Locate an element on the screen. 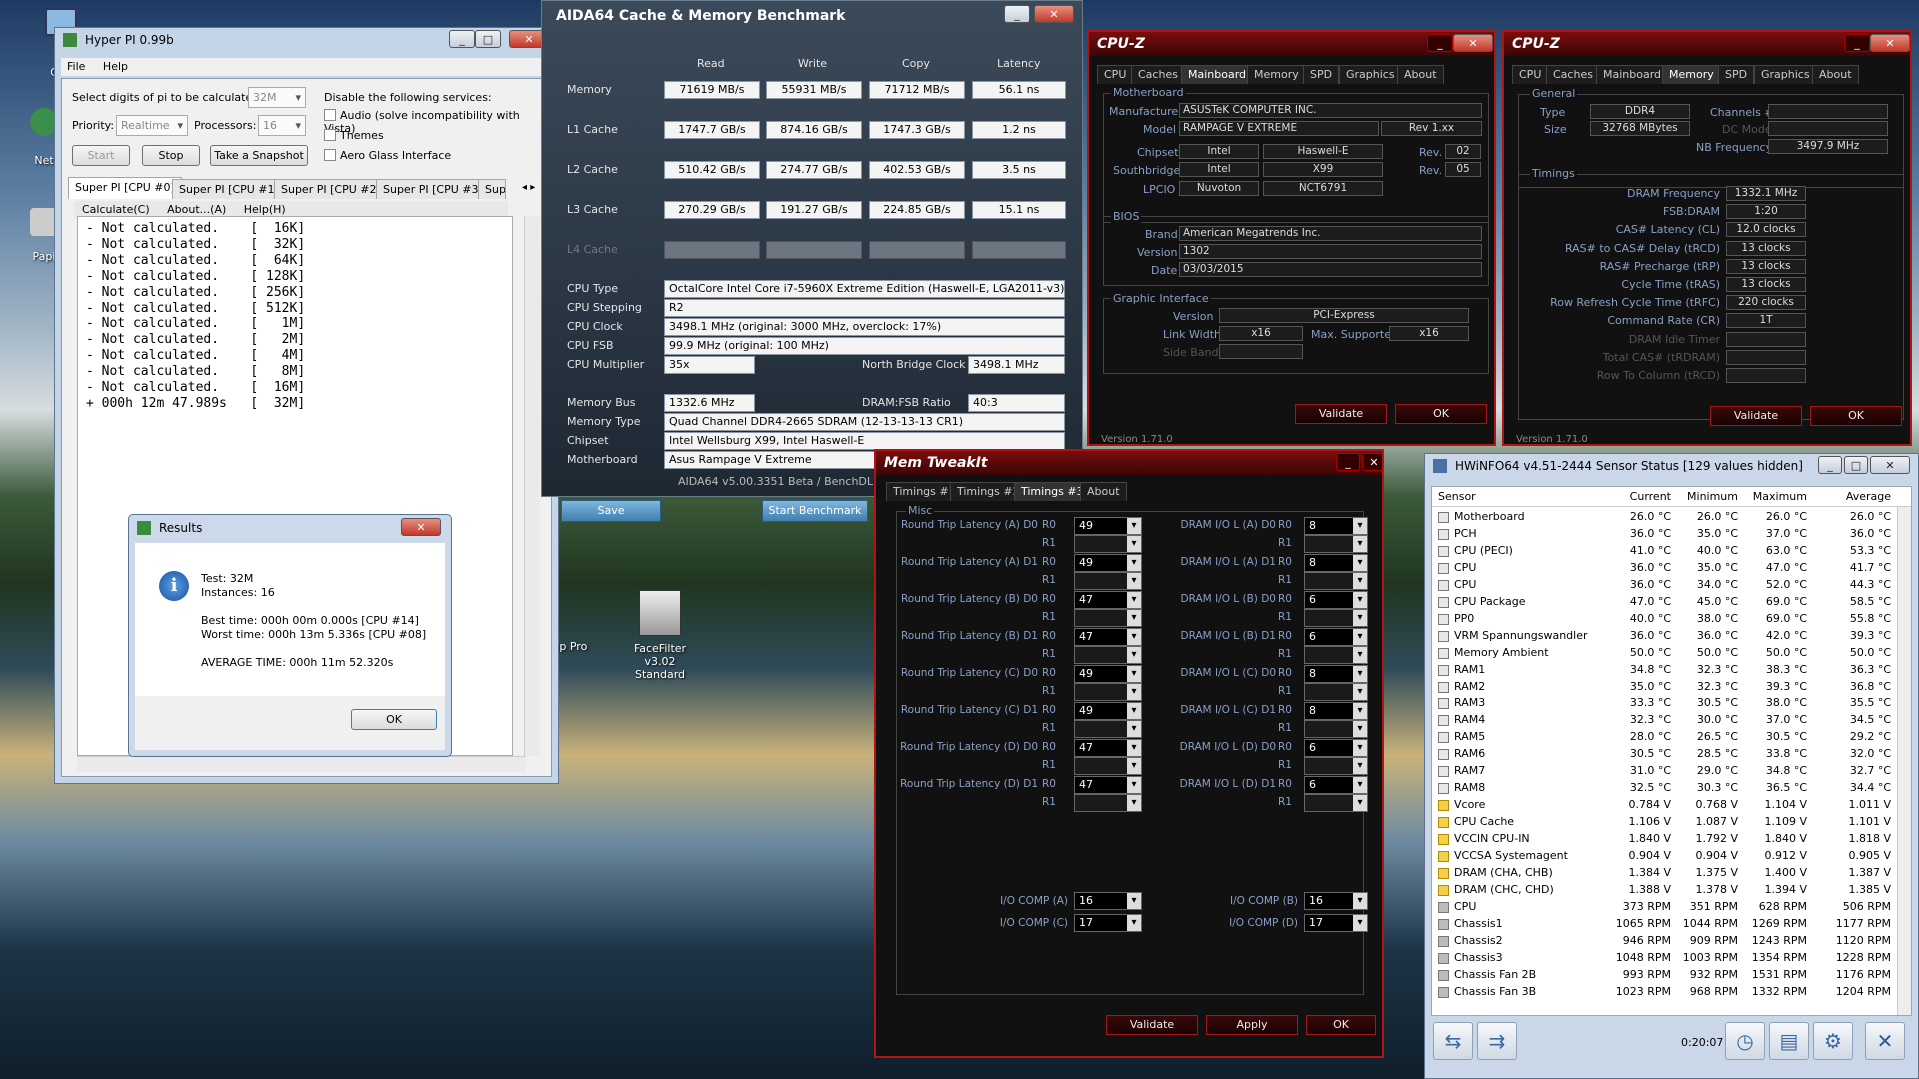  cpuz1-minimize-button: _ is located at coordinates (1440, 43).